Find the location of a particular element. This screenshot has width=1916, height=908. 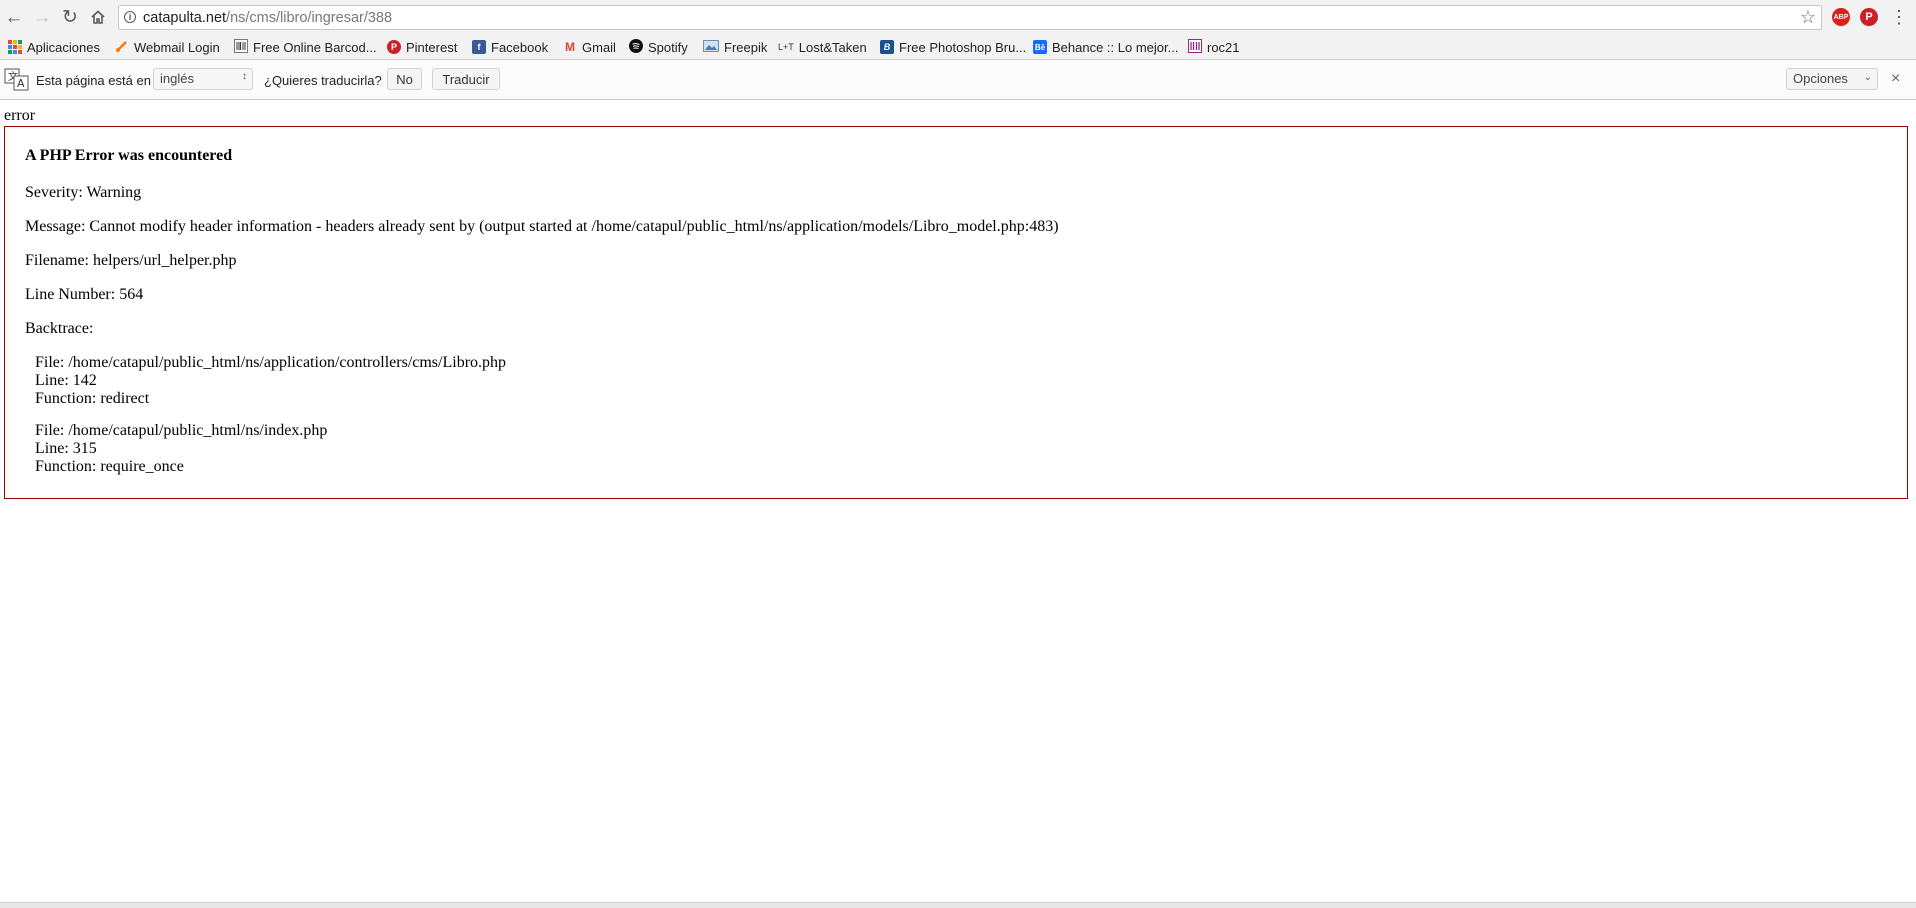

spotify-icon is located at coordinates (636, 47).